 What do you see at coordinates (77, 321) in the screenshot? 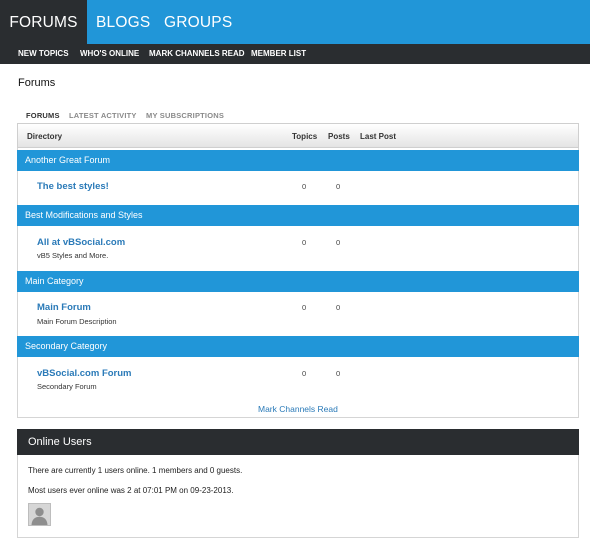
I see `forum-description: Main Forum Description` at bounding box center [77, 321].